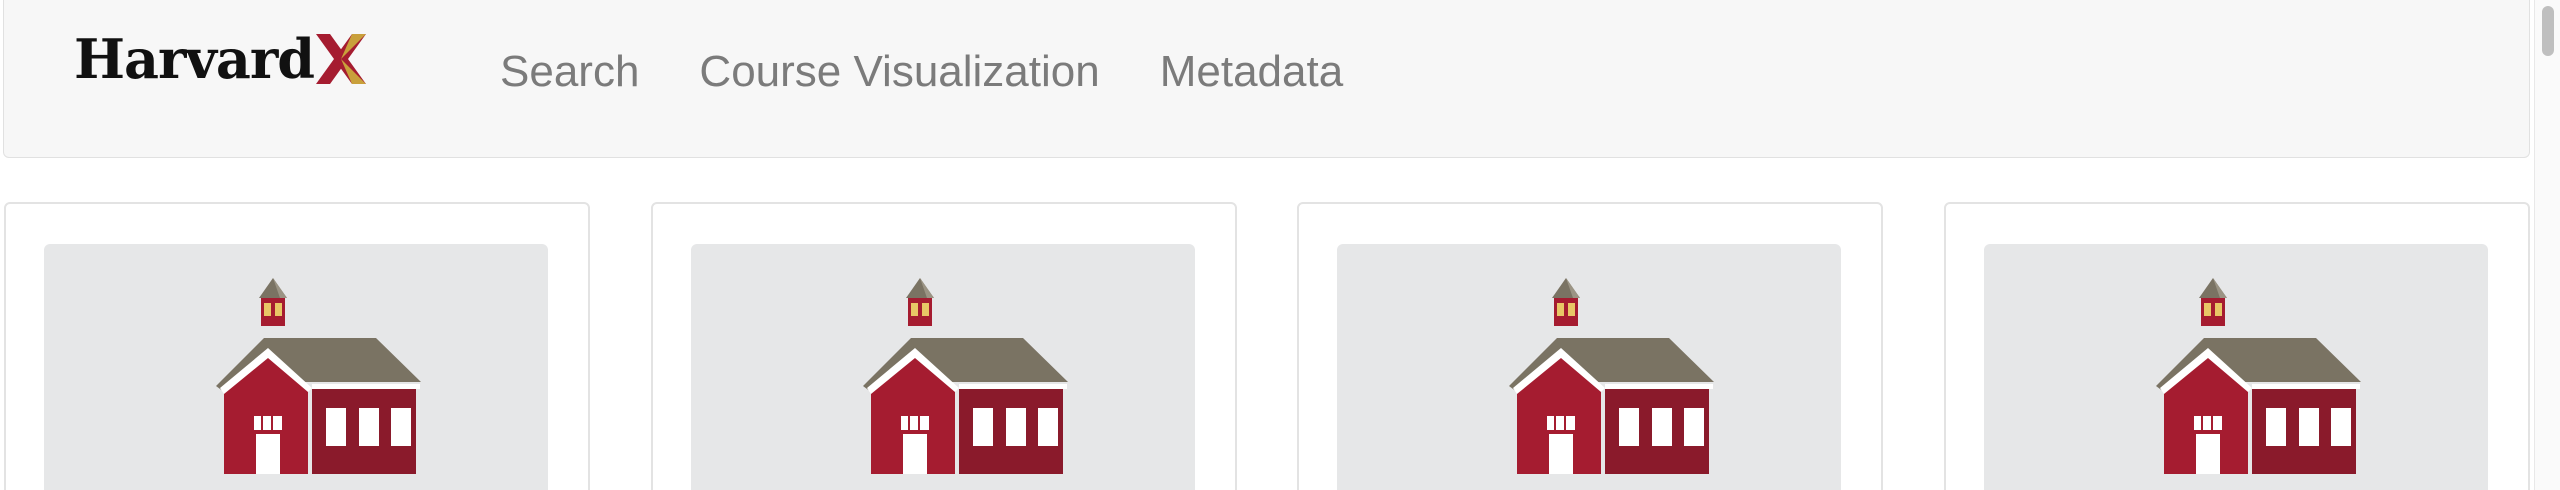 This screenshot has width=2560, height=490. I want to click on scrollbar-thumb, so click(2548, 31).